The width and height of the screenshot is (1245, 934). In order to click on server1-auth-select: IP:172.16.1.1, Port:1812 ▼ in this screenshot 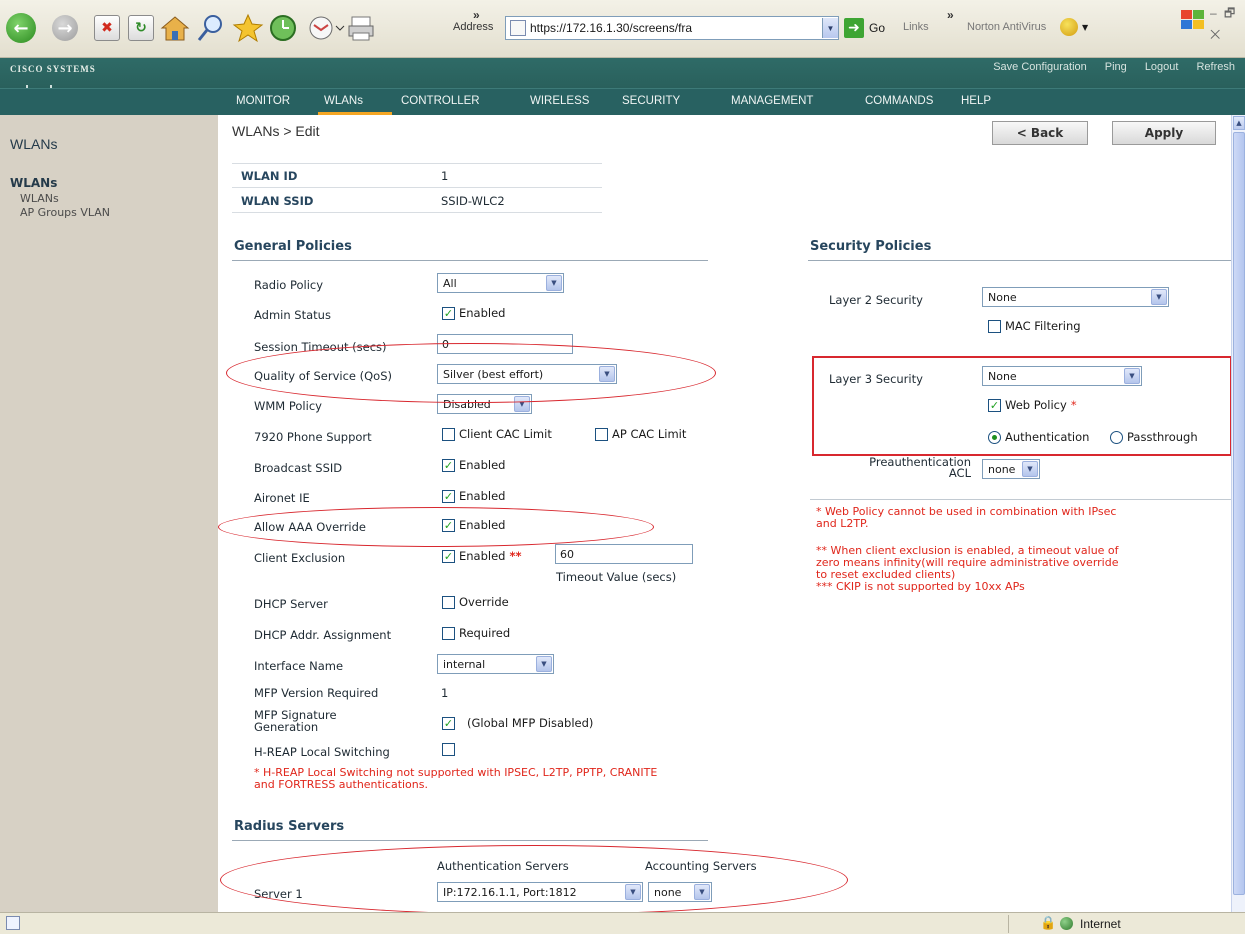, I will do `click(540, 892)`.